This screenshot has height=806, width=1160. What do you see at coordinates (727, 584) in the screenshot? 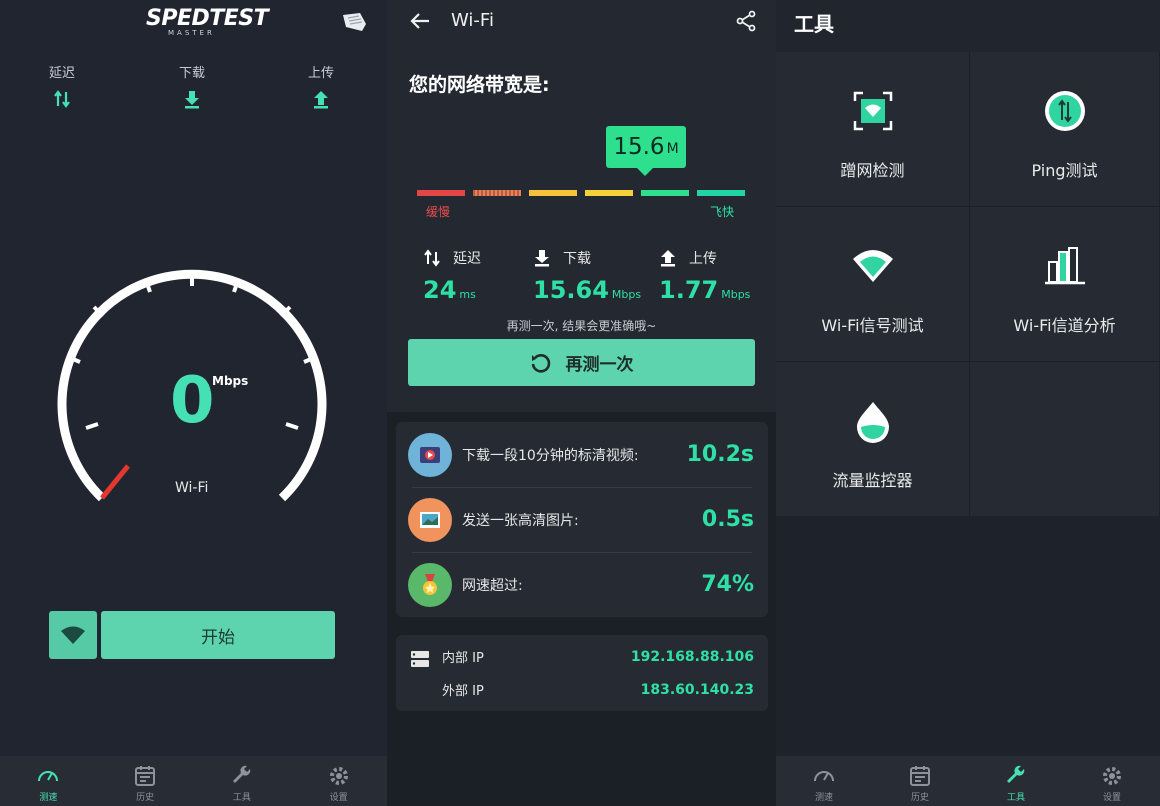
I see `estimate-value: 74%` at bounding box center [727, 584].